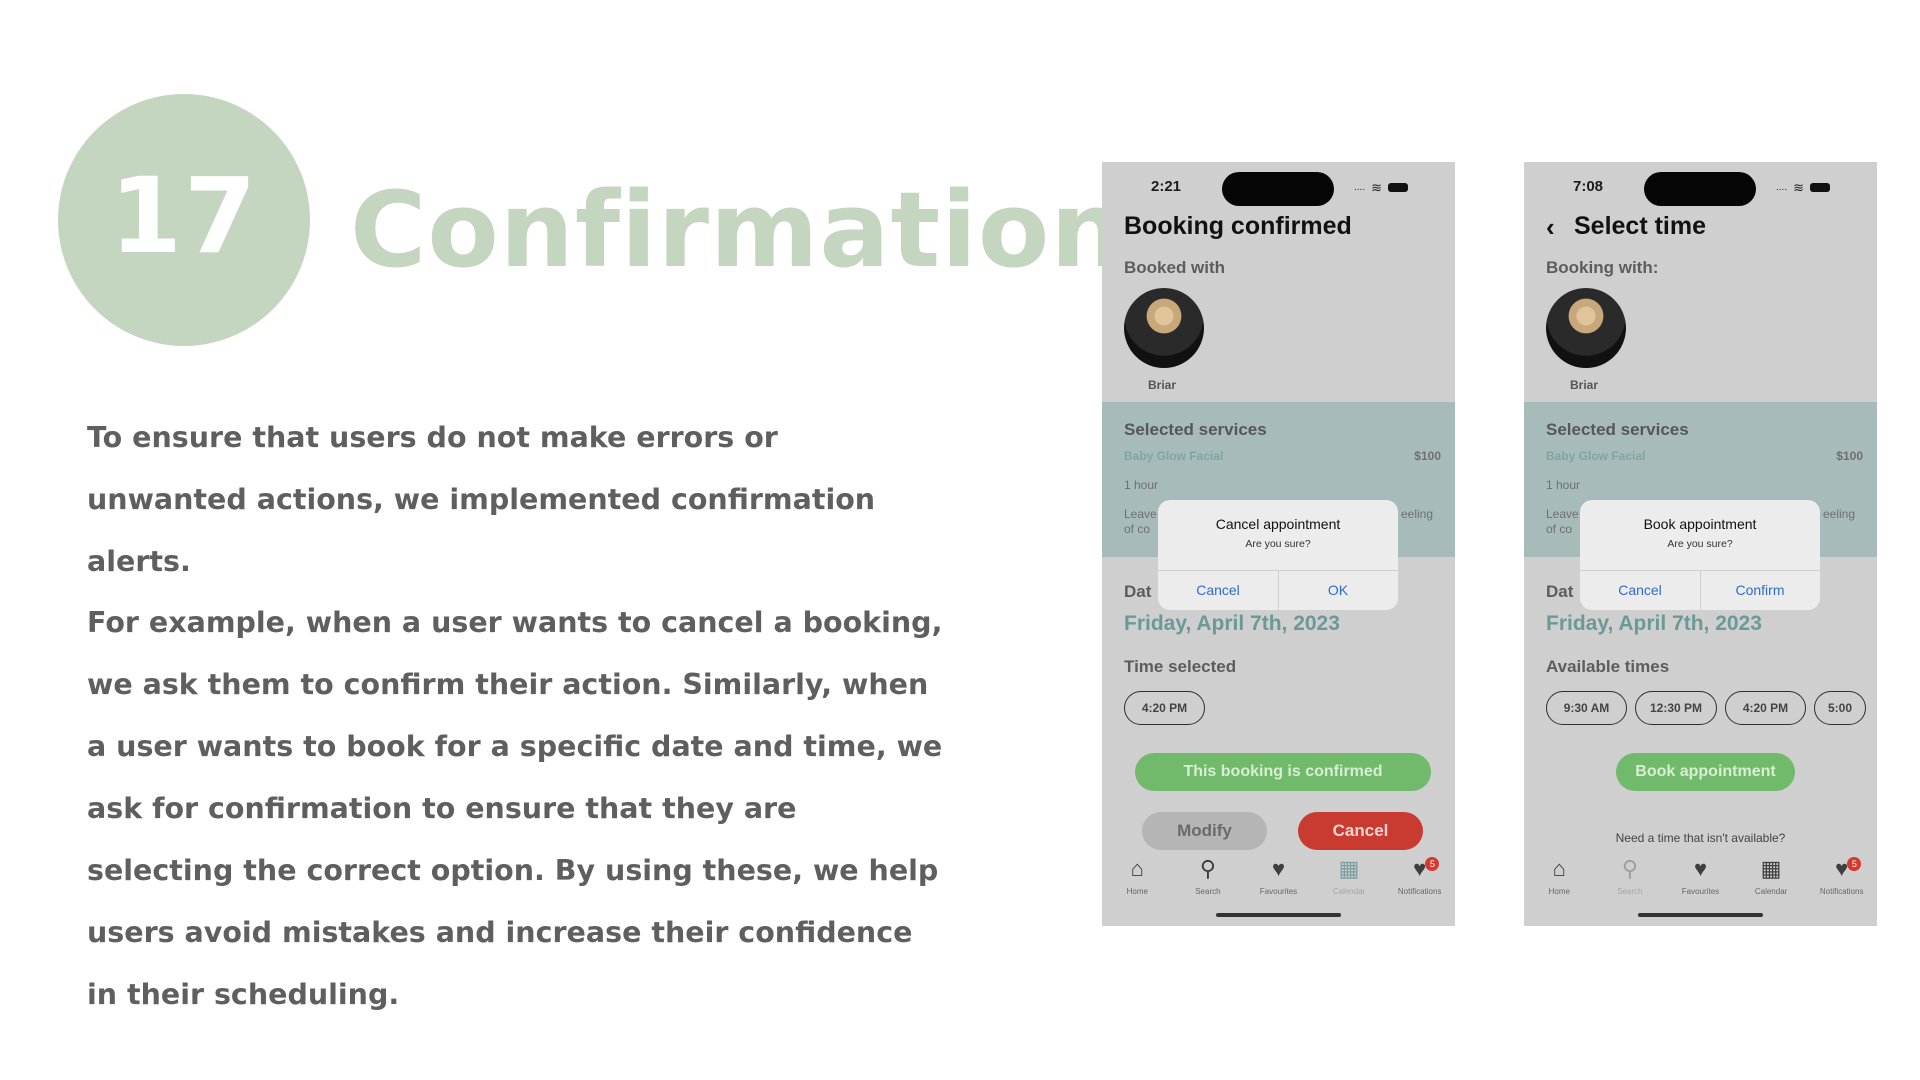 The image size is (1920, 1080). I want to click on back-chevron-icon: ‹, so click(1550, 227).